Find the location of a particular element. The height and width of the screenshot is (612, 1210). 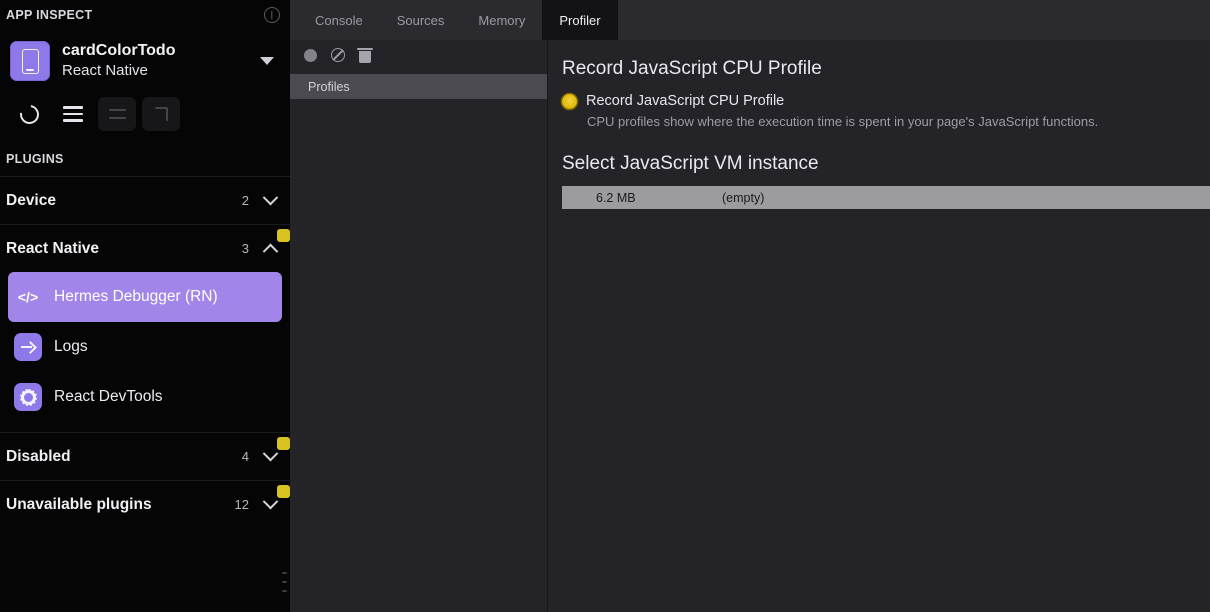

record-circle-icon is located at coordinates (310, 55).